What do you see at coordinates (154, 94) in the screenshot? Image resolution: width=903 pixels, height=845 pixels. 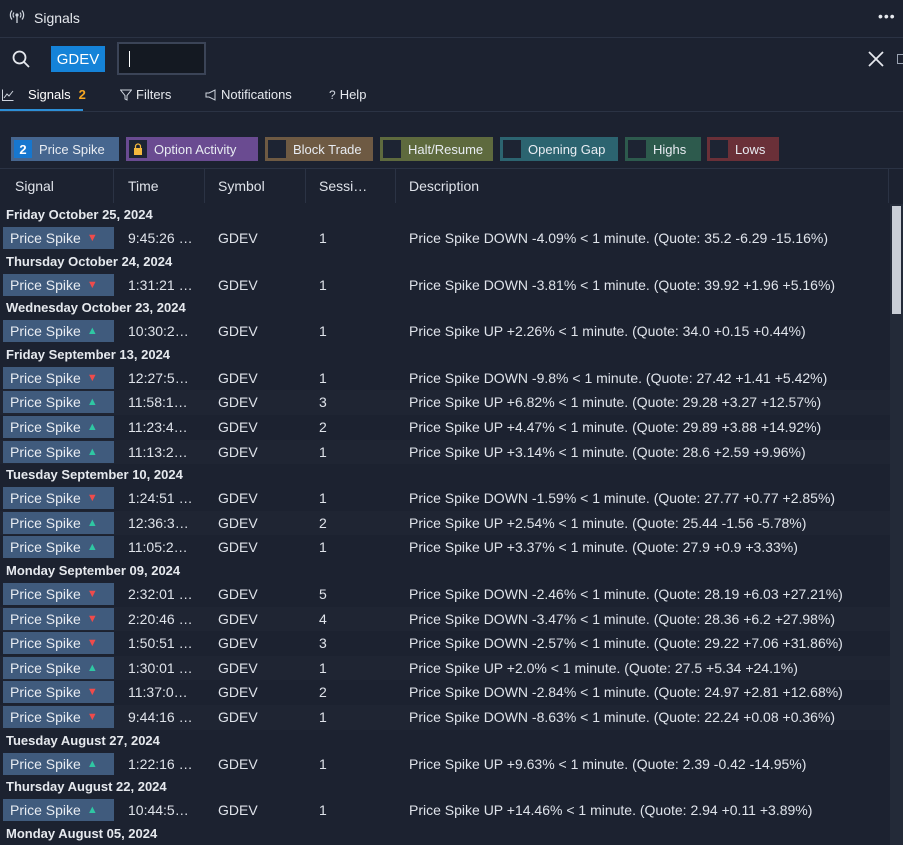 I see `tab-filters-label: Filters` at bounding box center [154, 94].